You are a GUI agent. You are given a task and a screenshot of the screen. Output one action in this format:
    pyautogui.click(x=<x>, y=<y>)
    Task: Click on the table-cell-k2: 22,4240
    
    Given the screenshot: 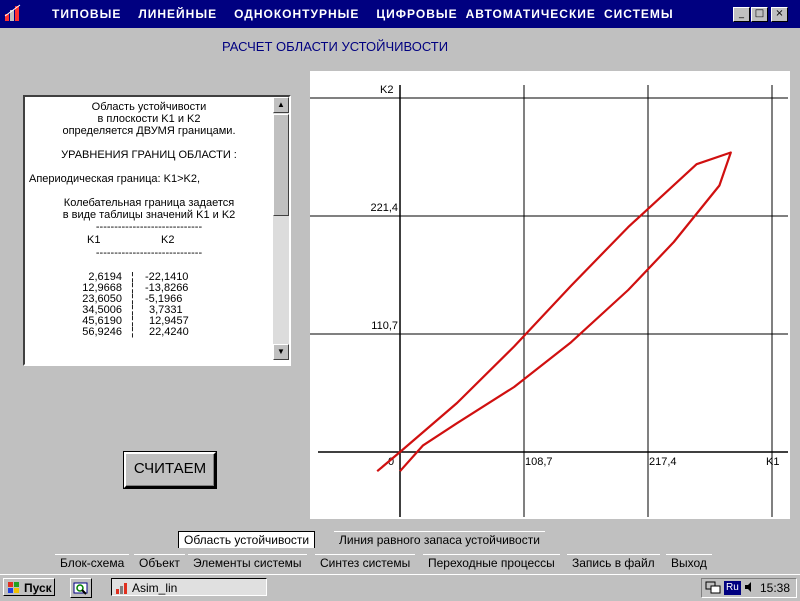 What is the action you would take?
    pyautogui.click(x=169, y=332)
    